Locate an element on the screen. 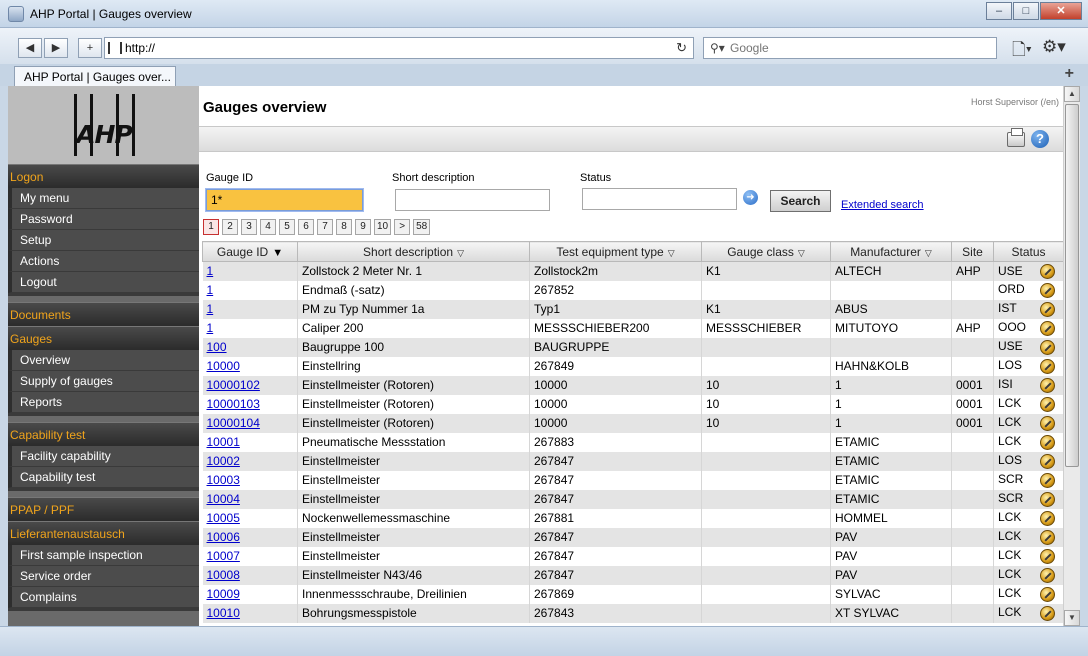  last-page-button: 58 is located at coordinates (422, 227).